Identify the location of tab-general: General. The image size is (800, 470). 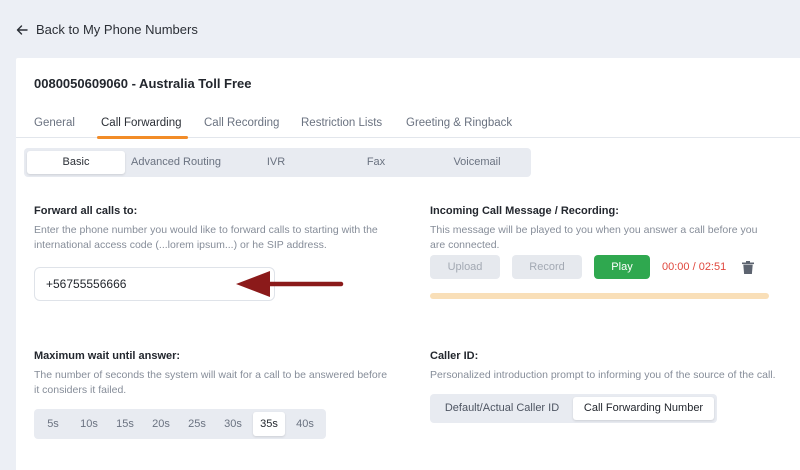
(54, 123).